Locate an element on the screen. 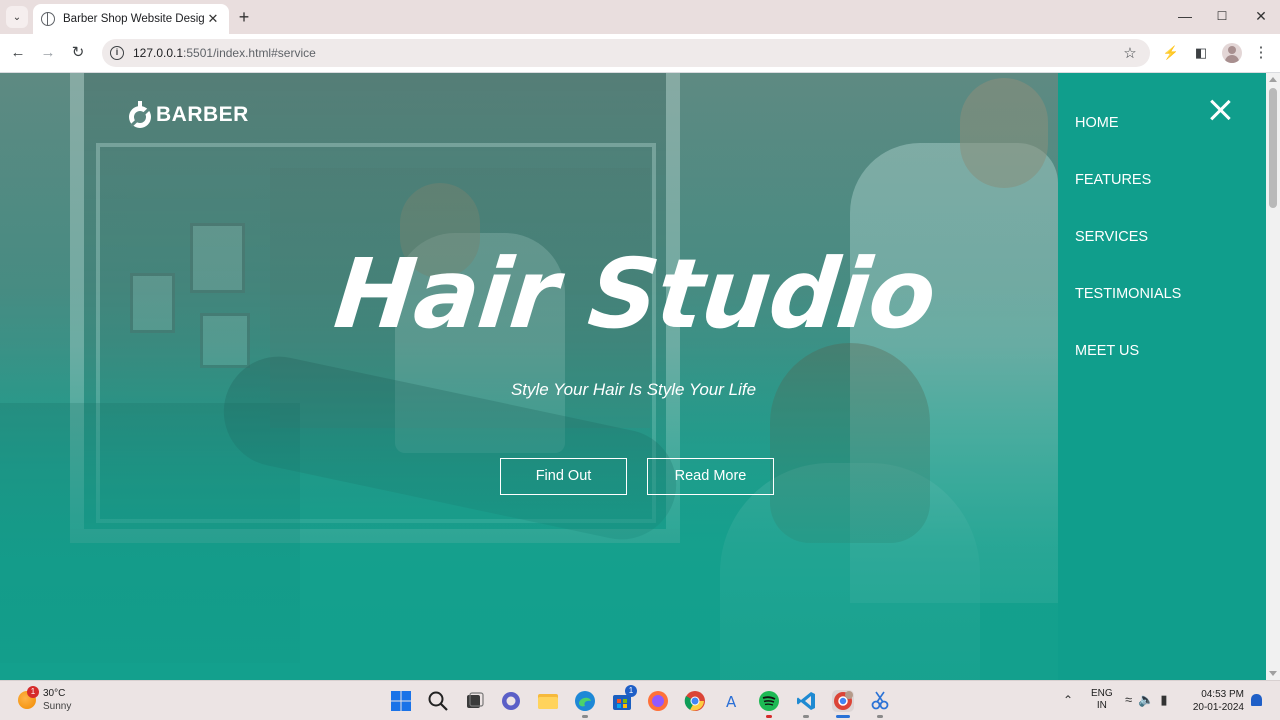  notification-bell-icon is located at coordinates (1256, 700).